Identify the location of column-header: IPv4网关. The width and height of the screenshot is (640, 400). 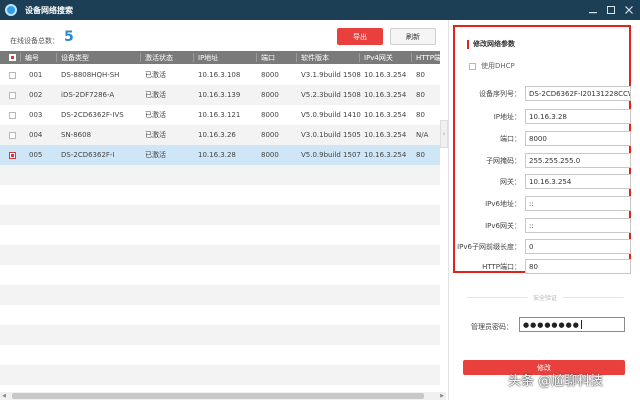
(387, 57).